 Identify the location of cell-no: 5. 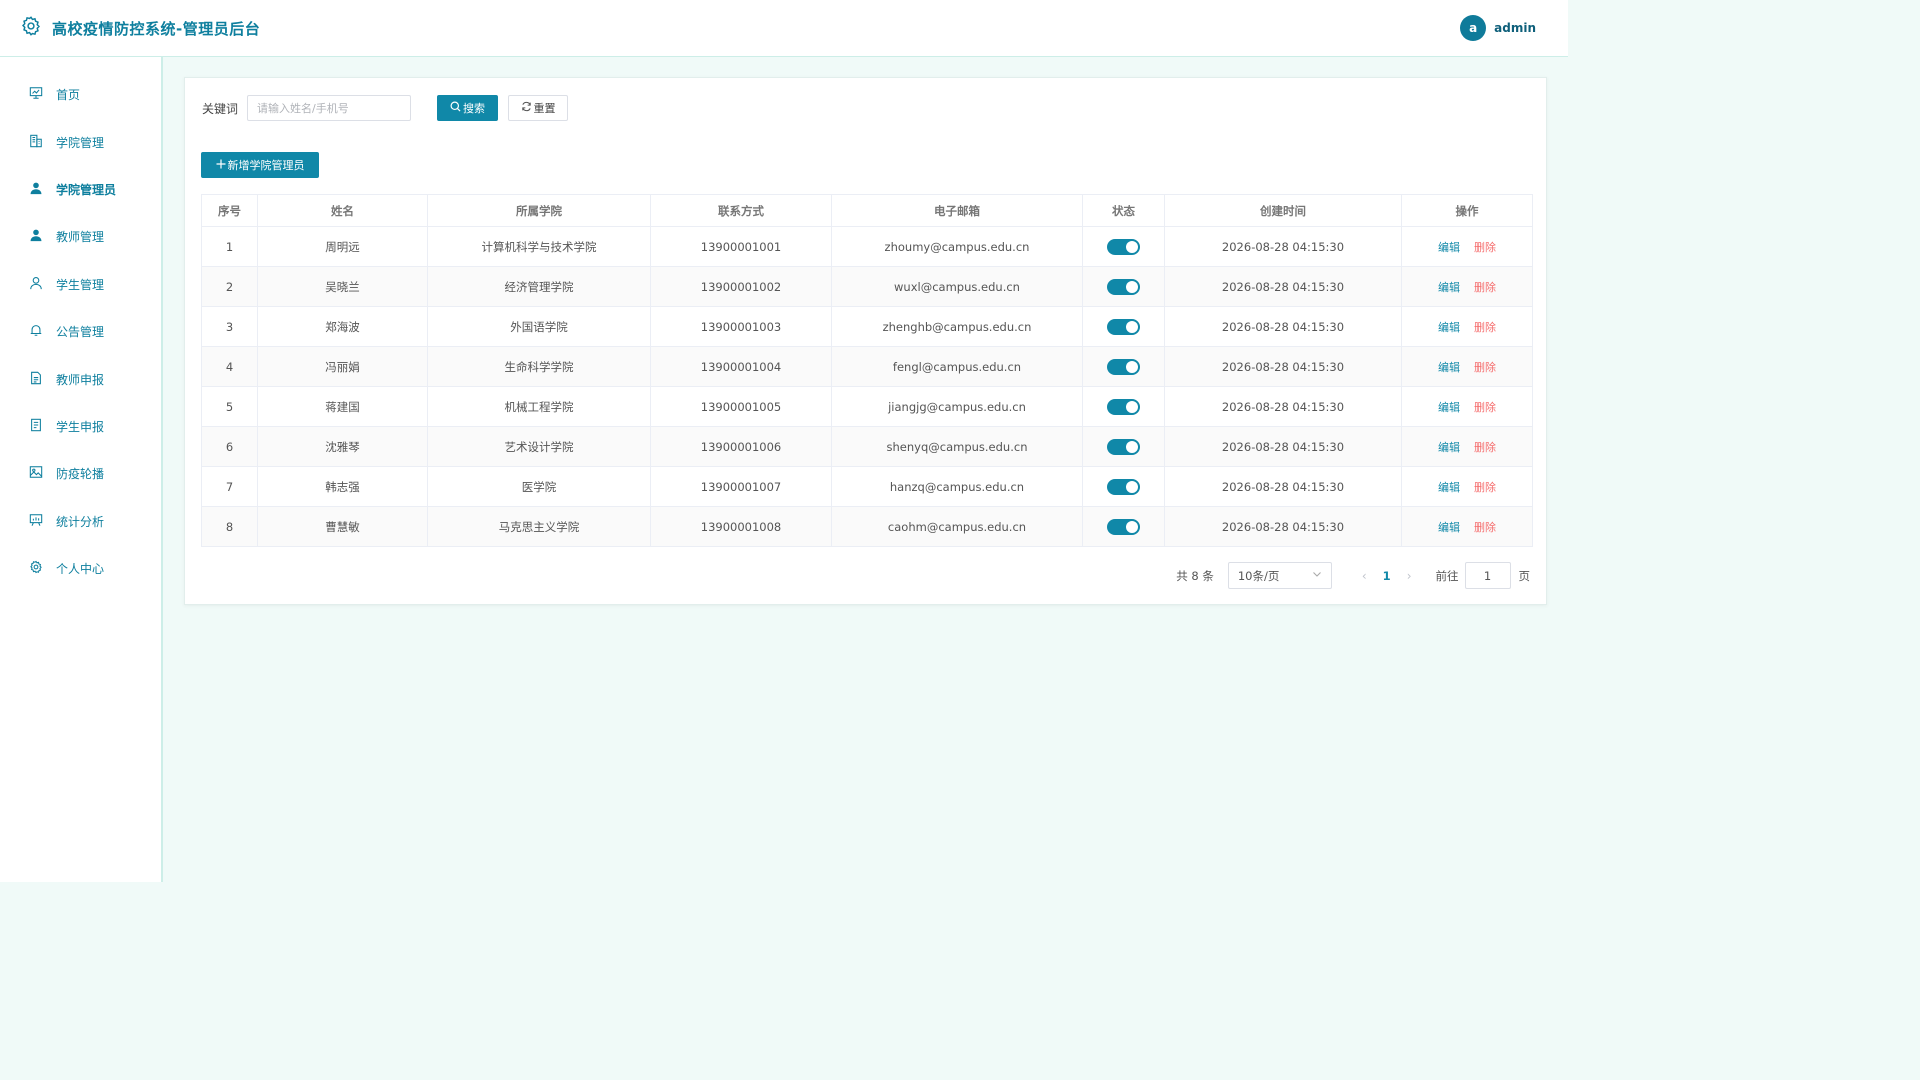
(229, 406).